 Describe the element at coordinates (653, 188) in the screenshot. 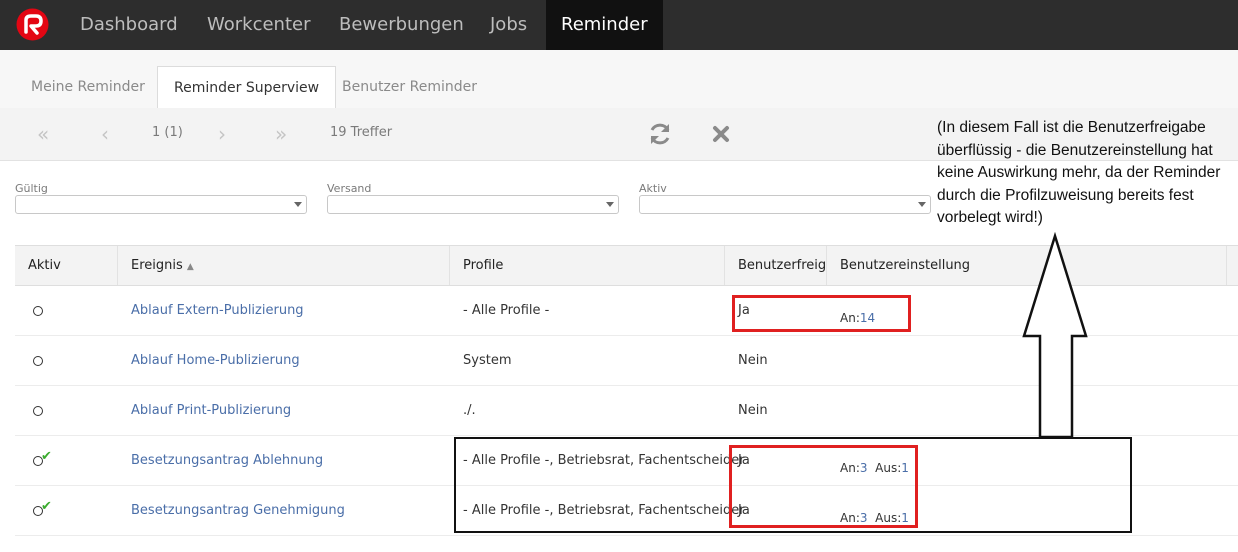

I see `filter-label-aktiv: Aktiv` at that location.